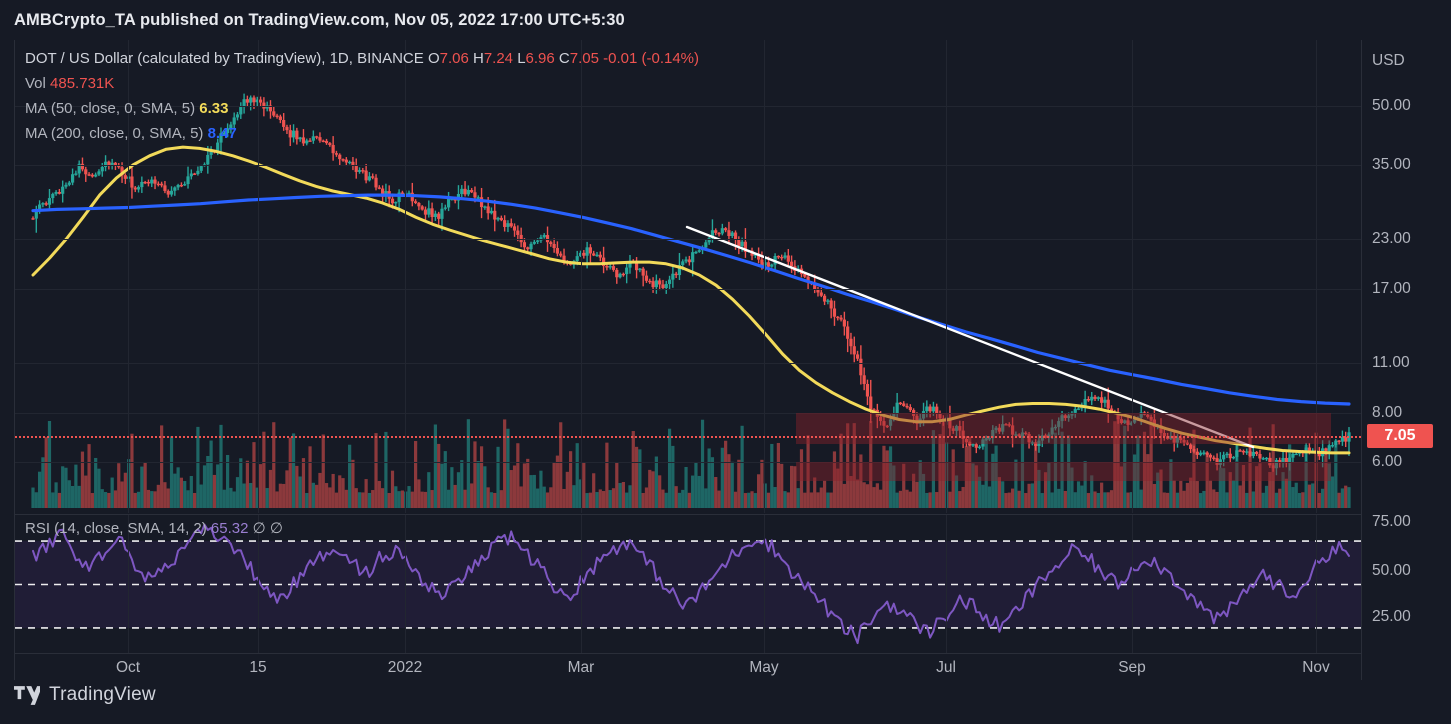 The width and height of the screenshot is (1451, 724). I want to click on rsi-axis-tick: 50.00, so click(1391, 570).